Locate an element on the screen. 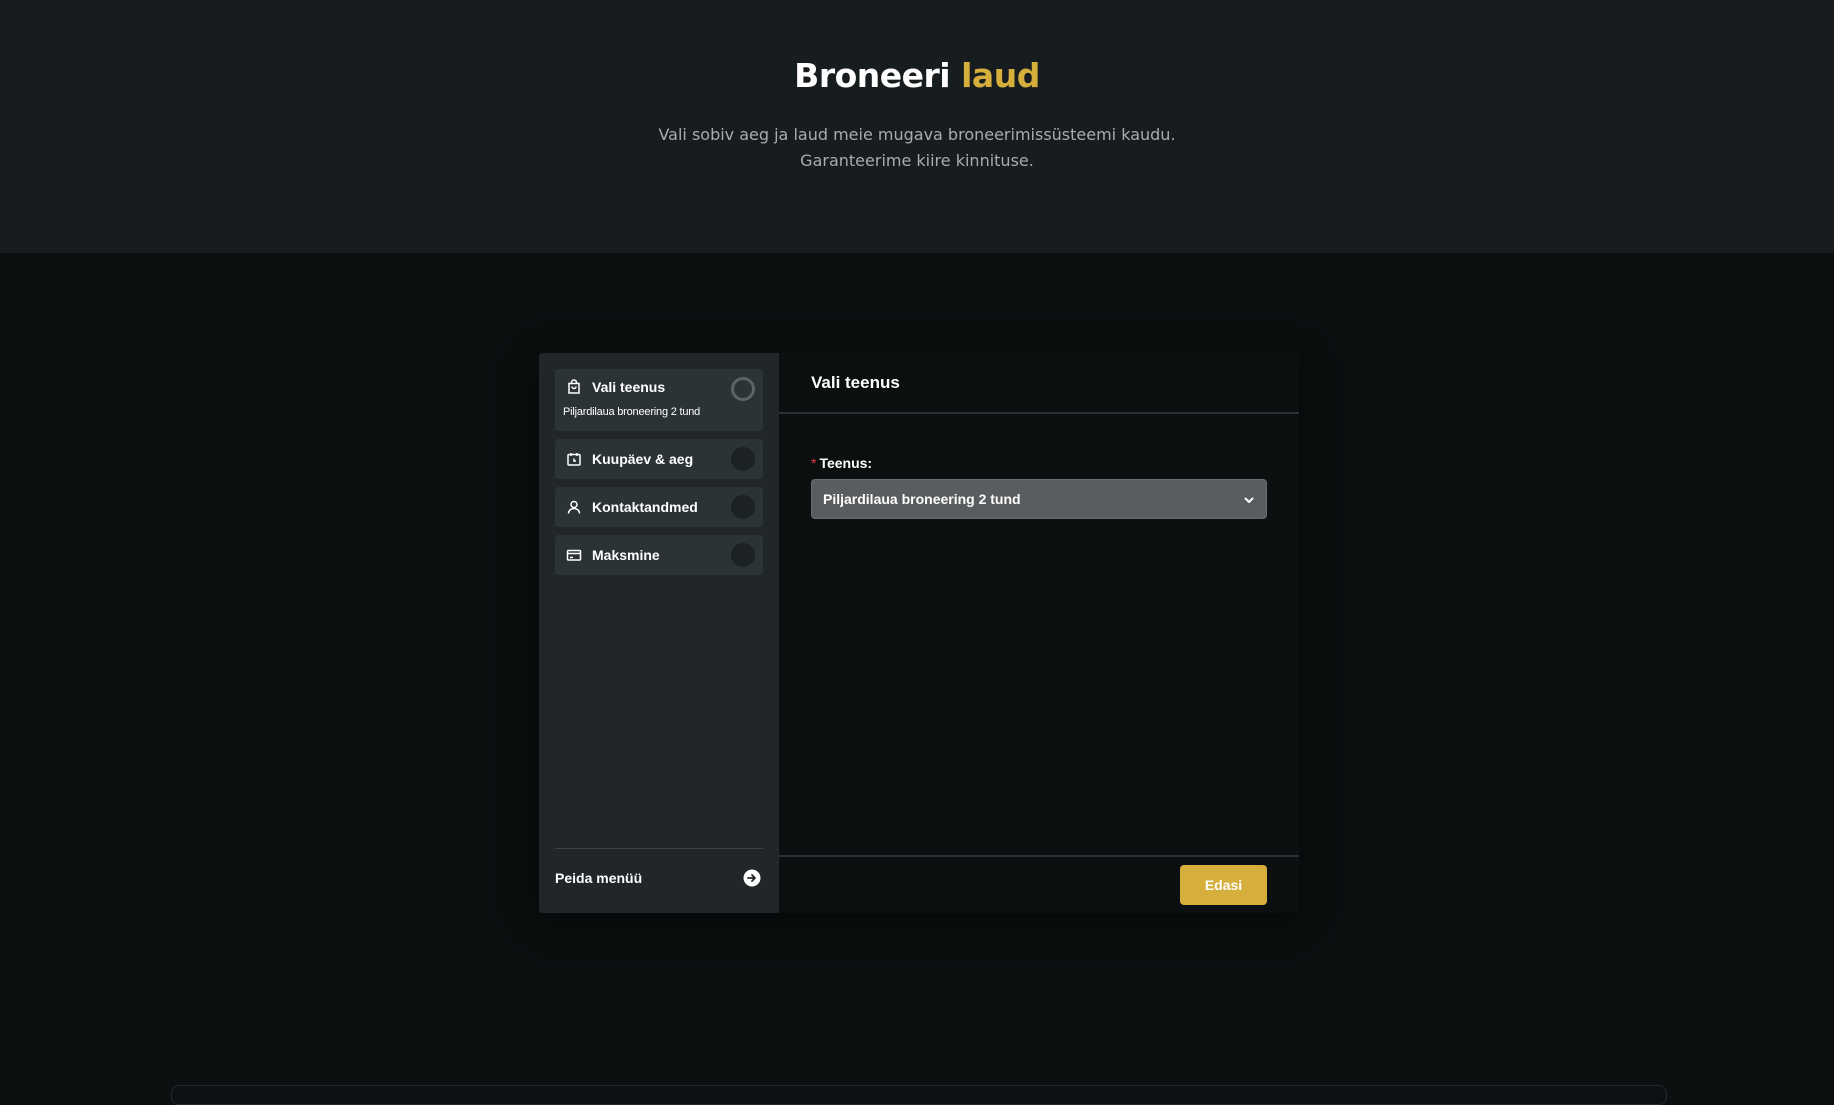 This screenshot has width=1834, height=1105. credit-card-icon is located at coordinates (574, 555).